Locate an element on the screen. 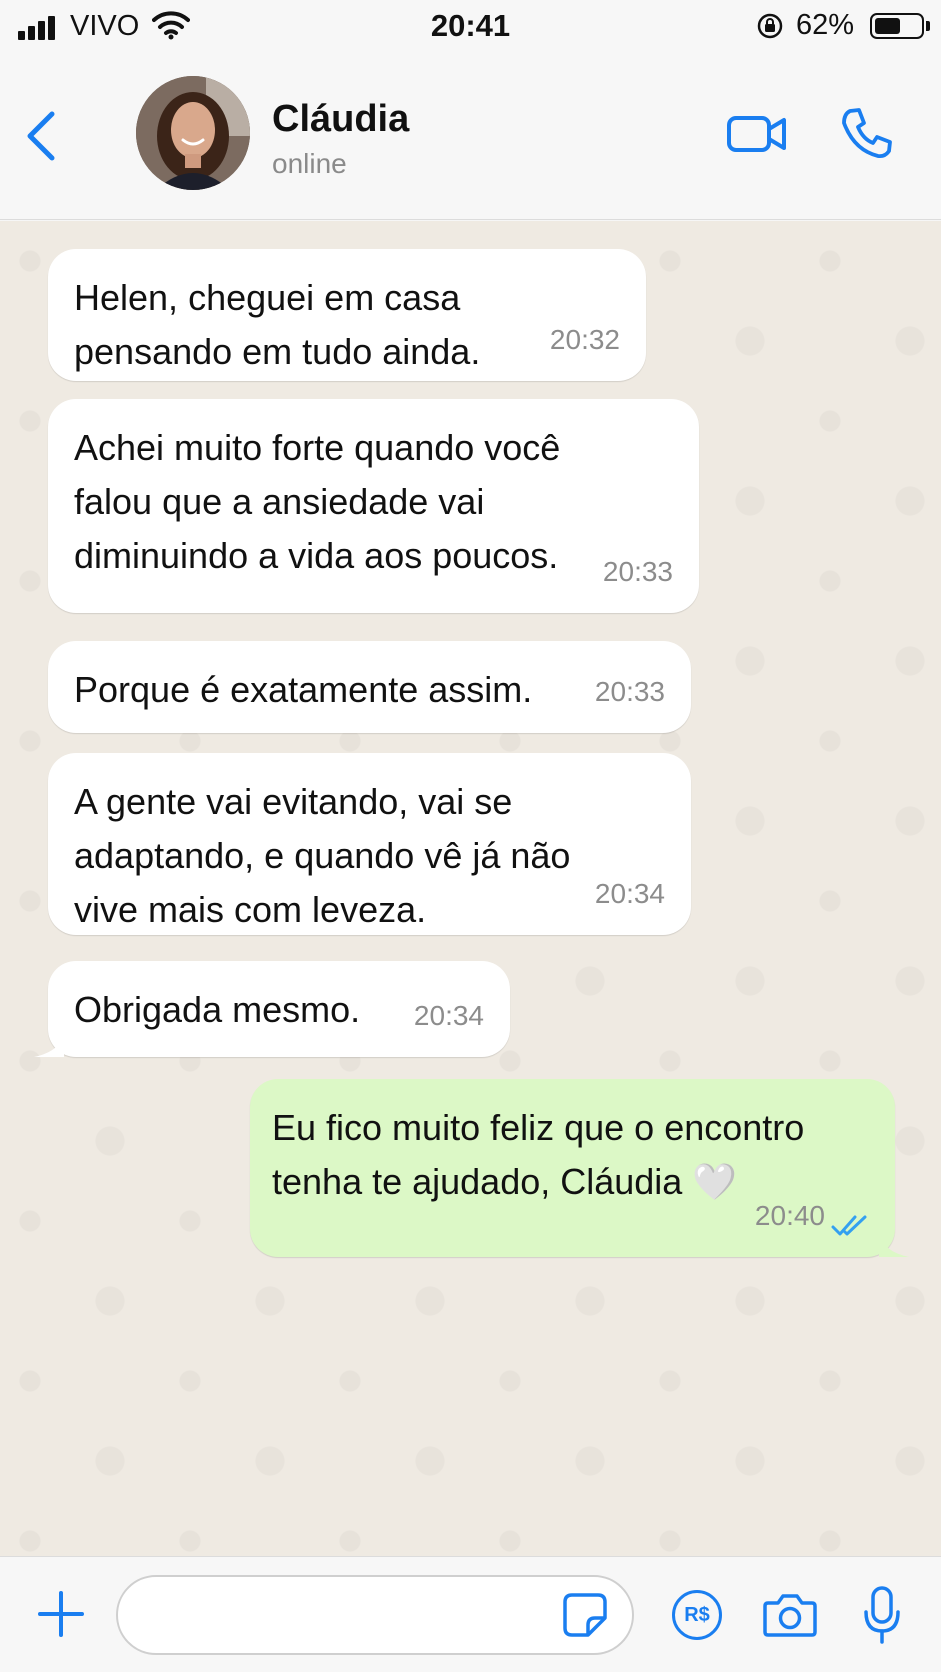 The image size is (941, 1672). battery-level-fill is located at coordinates (887, 26).